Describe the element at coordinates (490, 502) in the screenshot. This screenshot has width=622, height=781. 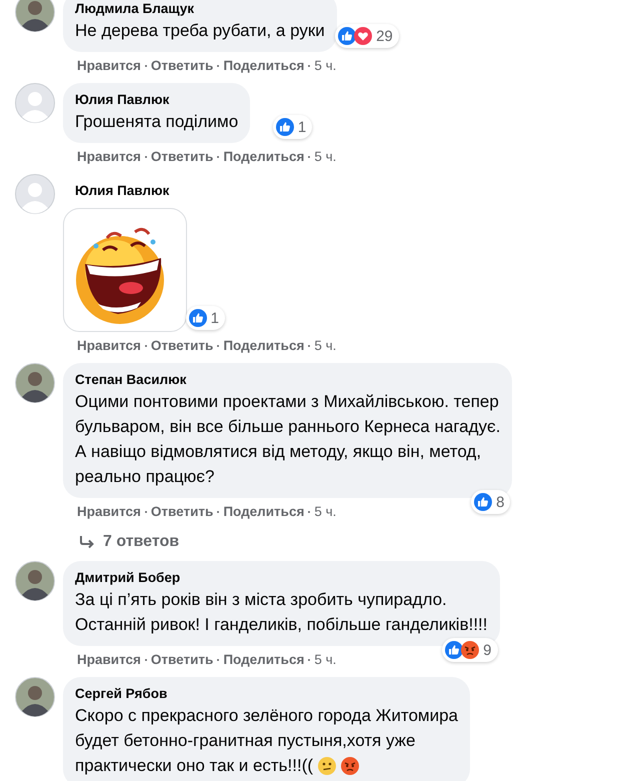
I see `reaction-badge: 8` at that location.